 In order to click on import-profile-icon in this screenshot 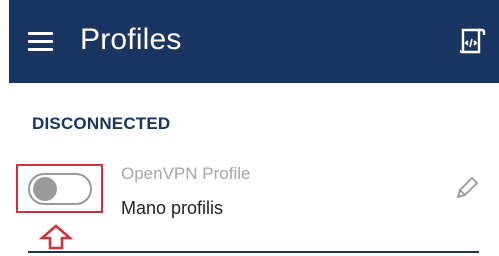, I will do `click(472, 41)`.